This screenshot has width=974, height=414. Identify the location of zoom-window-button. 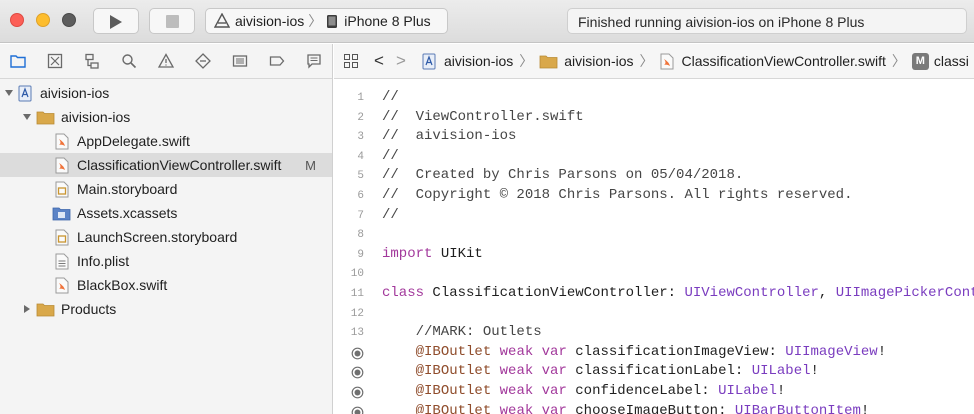
(69, 20).